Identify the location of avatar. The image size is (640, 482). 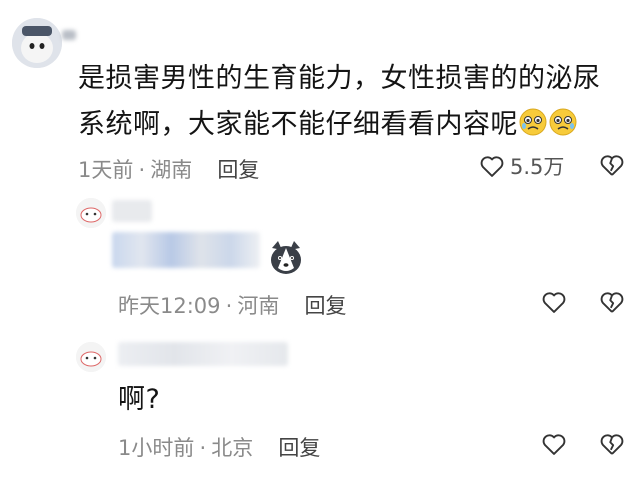
(37, 43).